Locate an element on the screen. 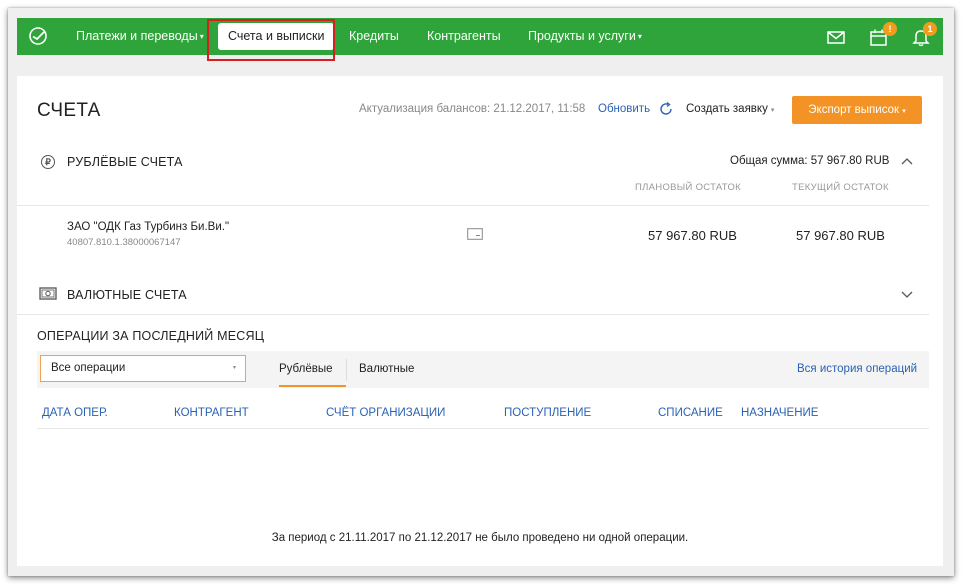 The image size is (964, 585). nav-item-credits: Кредиты is located at coordinates (374, 36).